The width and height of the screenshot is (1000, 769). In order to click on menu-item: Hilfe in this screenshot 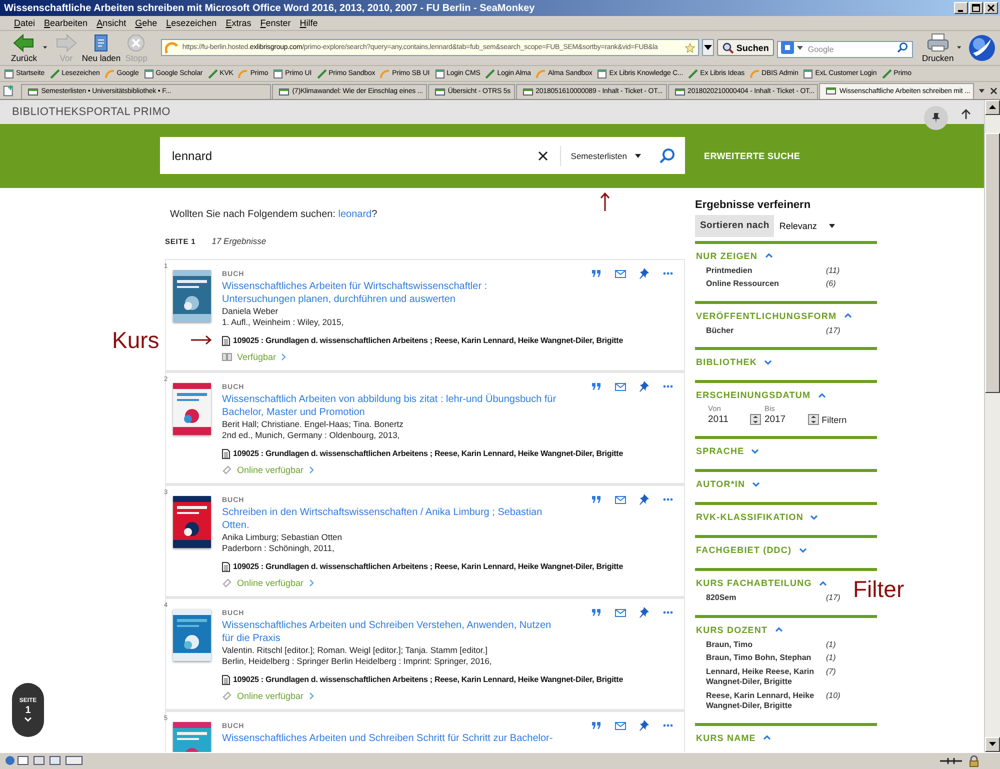, I will do `click(309, 23)`.